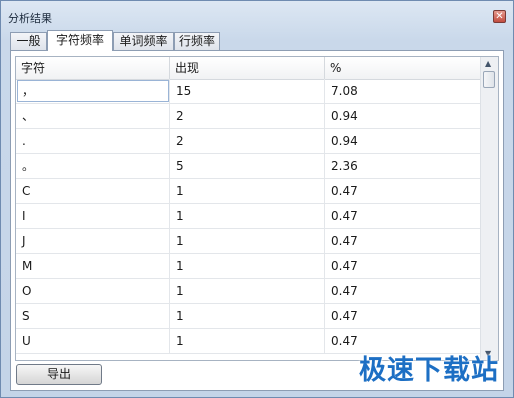 This screenshot has width=514, height=398. I want to click on table-row: C 1 0.47, so click(248, 191).